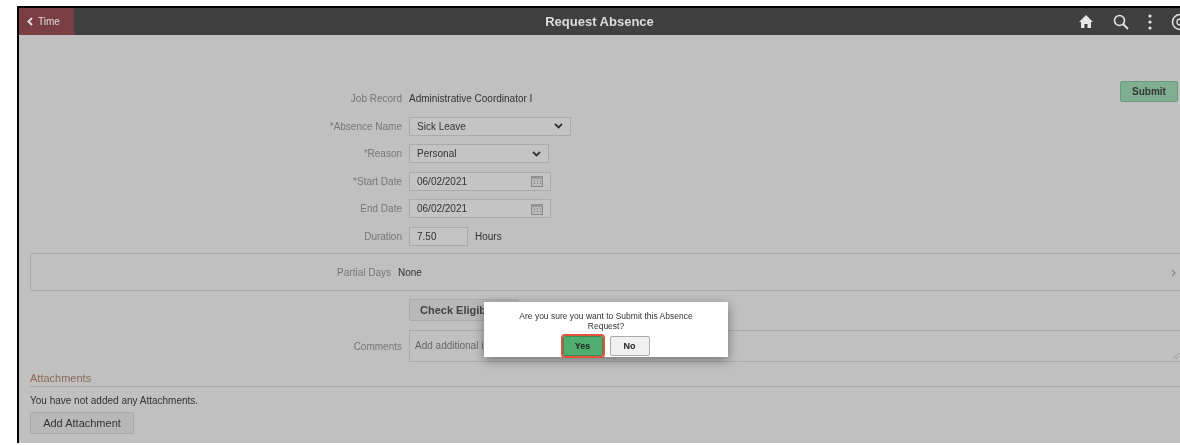 The height and width of the screenshot is (445, 1180). I want to click on partial-days-panel: Partial Days None, so click(605, 272).